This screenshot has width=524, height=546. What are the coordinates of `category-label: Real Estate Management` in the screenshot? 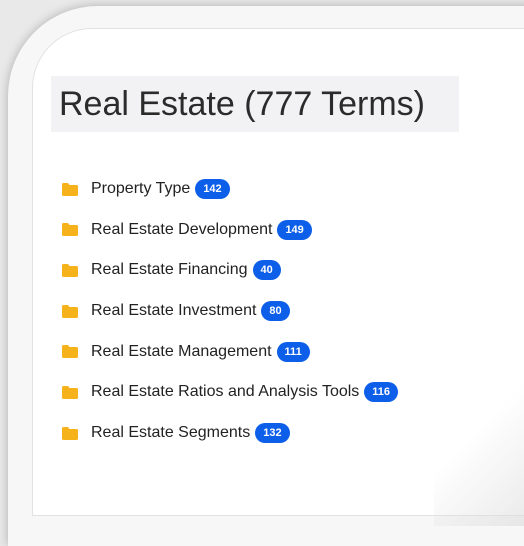 It's located at (181, 352).